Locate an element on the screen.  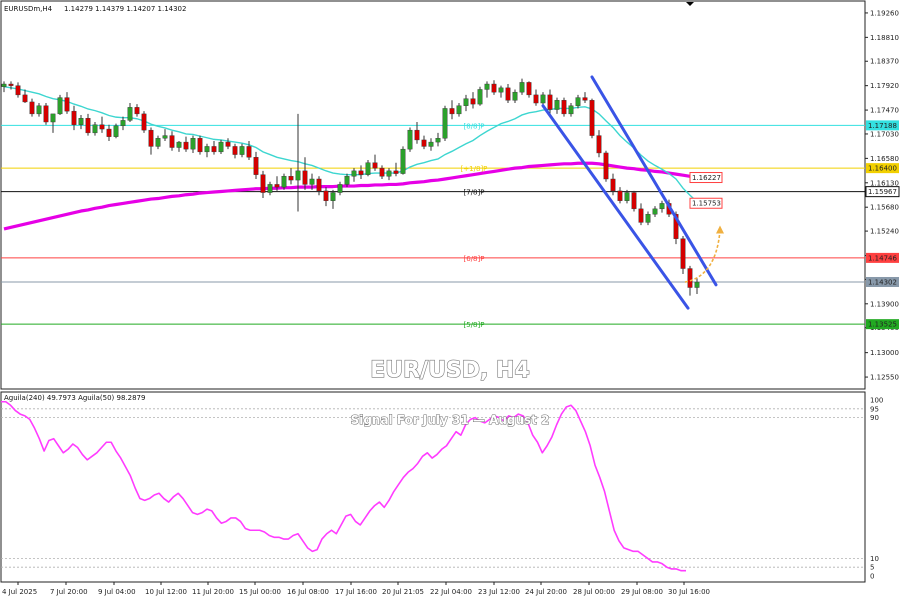
level-label: [7/8]P is located at coordinates (474, 193).